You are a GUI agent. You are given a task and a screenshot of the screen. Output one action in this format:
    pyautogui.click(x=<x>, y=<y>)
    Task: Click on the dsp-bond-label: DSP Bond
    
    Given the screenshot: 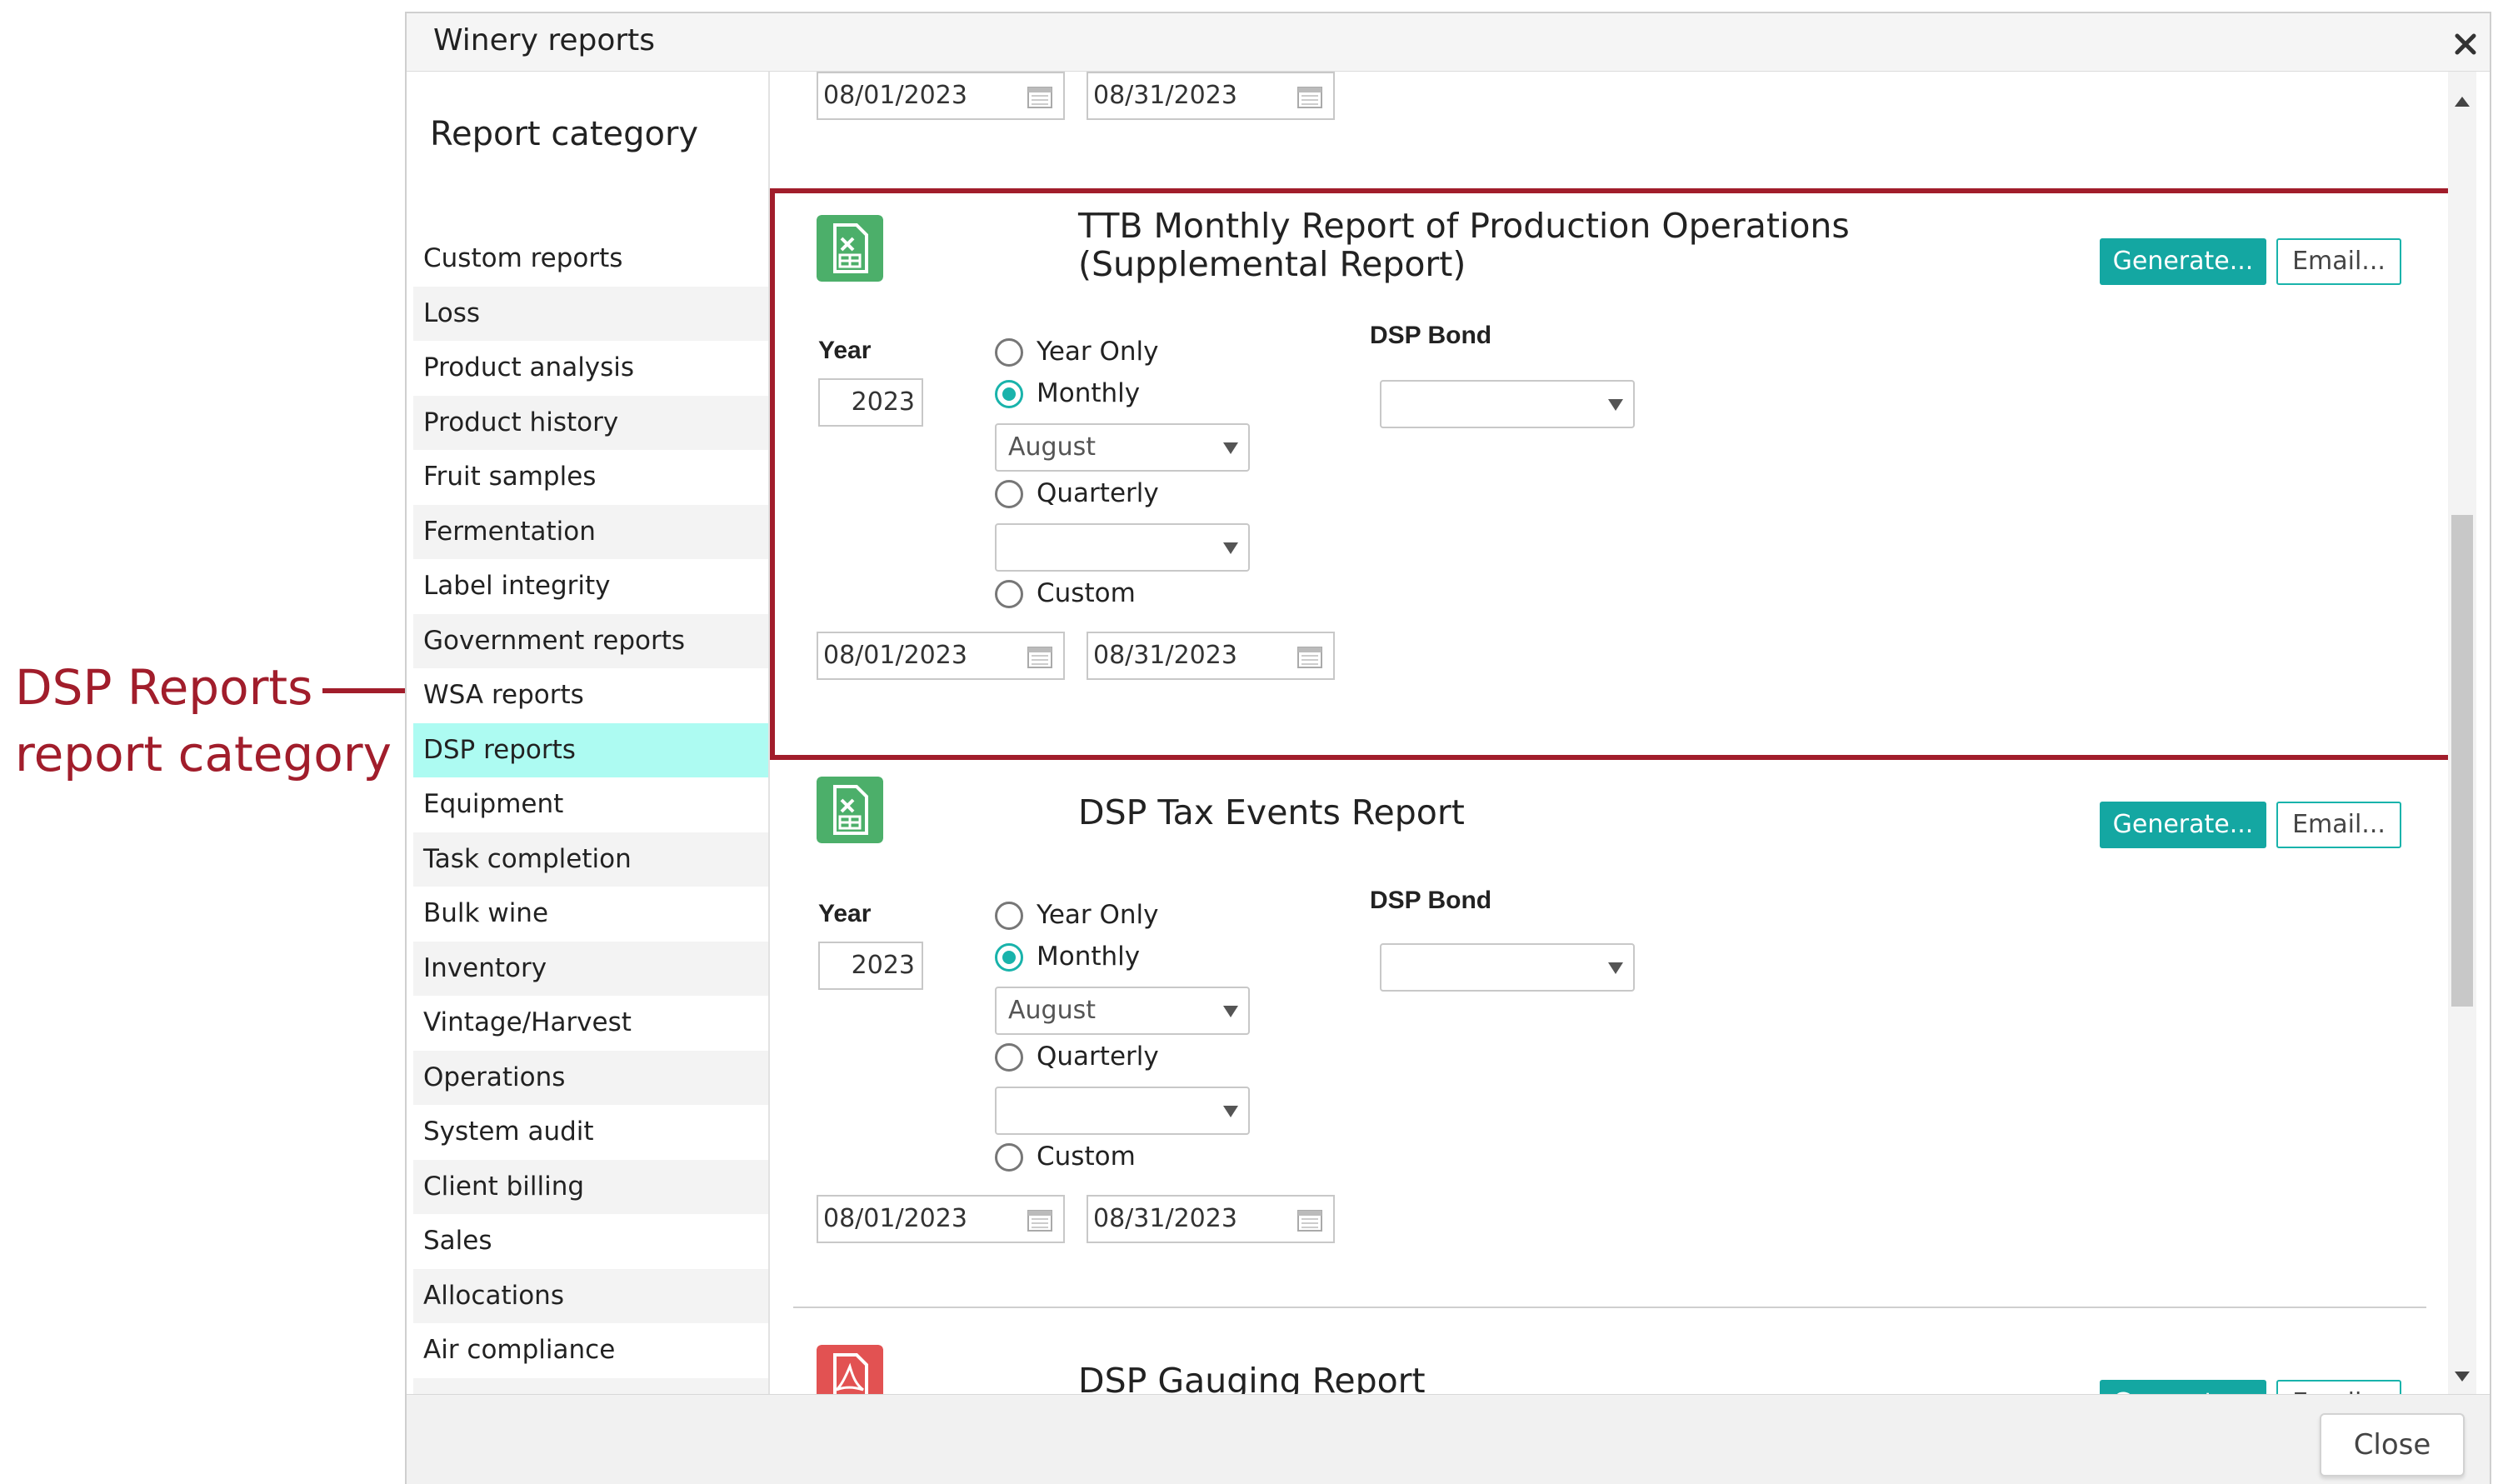 What is the action you would take?
    pyautogui.click(x=1431, y=900)
    